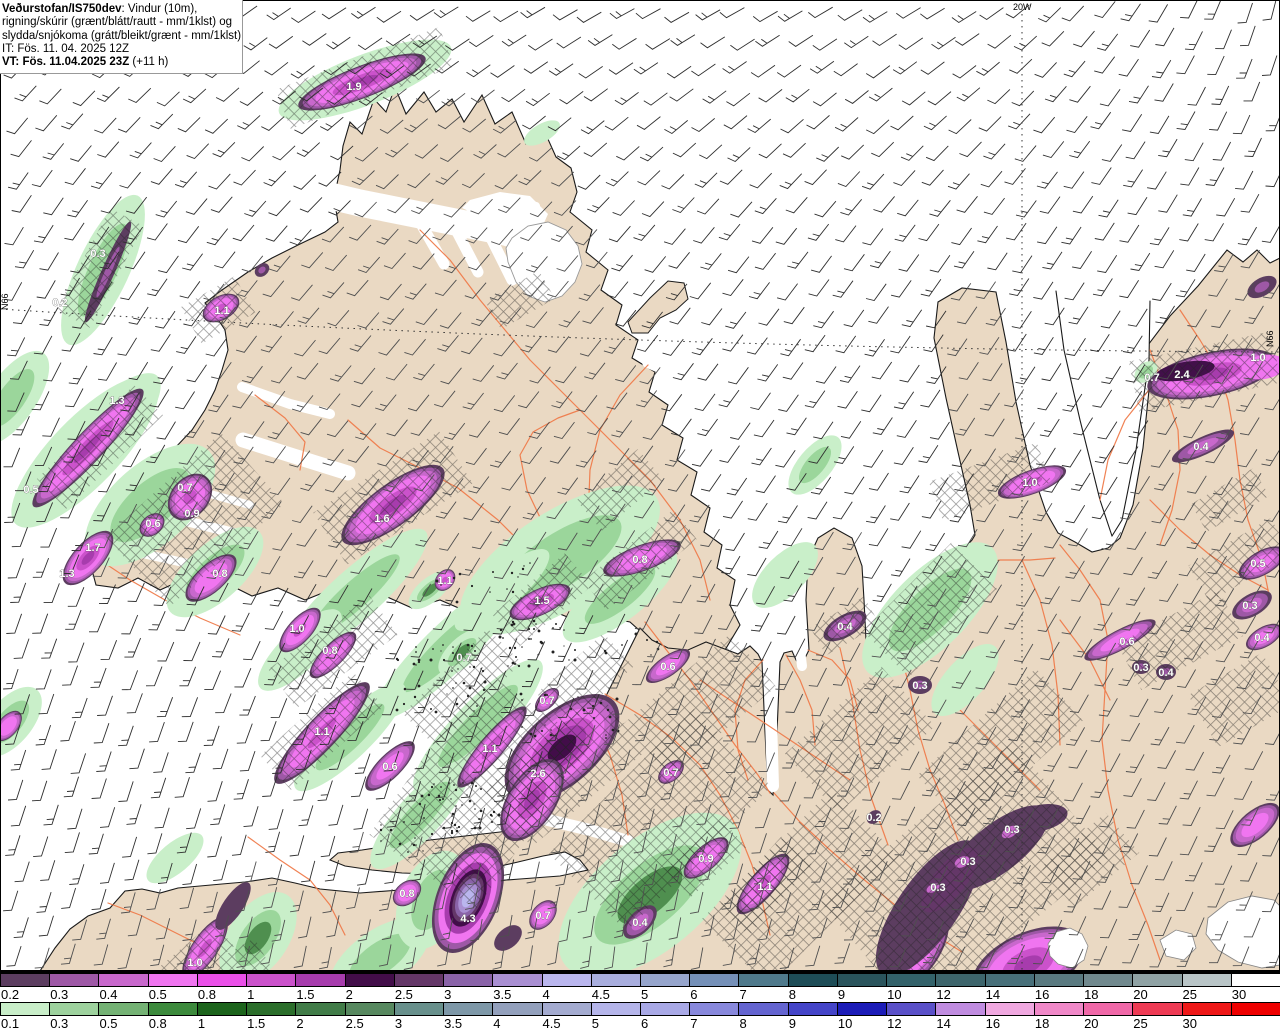 The image size is (1280, 1030). Describe the element at coordinates (381, 519) in the screenshot. I see `svg-text: 1.6` at that location.